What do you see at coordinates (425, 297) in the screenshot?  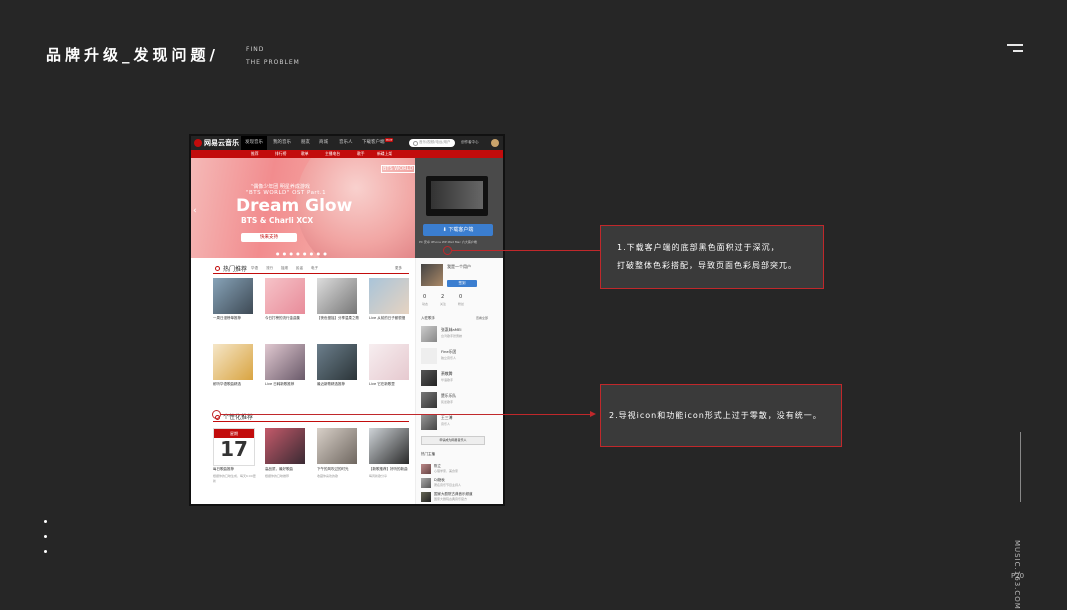 I see `stat-value: 0` at bounding box center [425, 297].